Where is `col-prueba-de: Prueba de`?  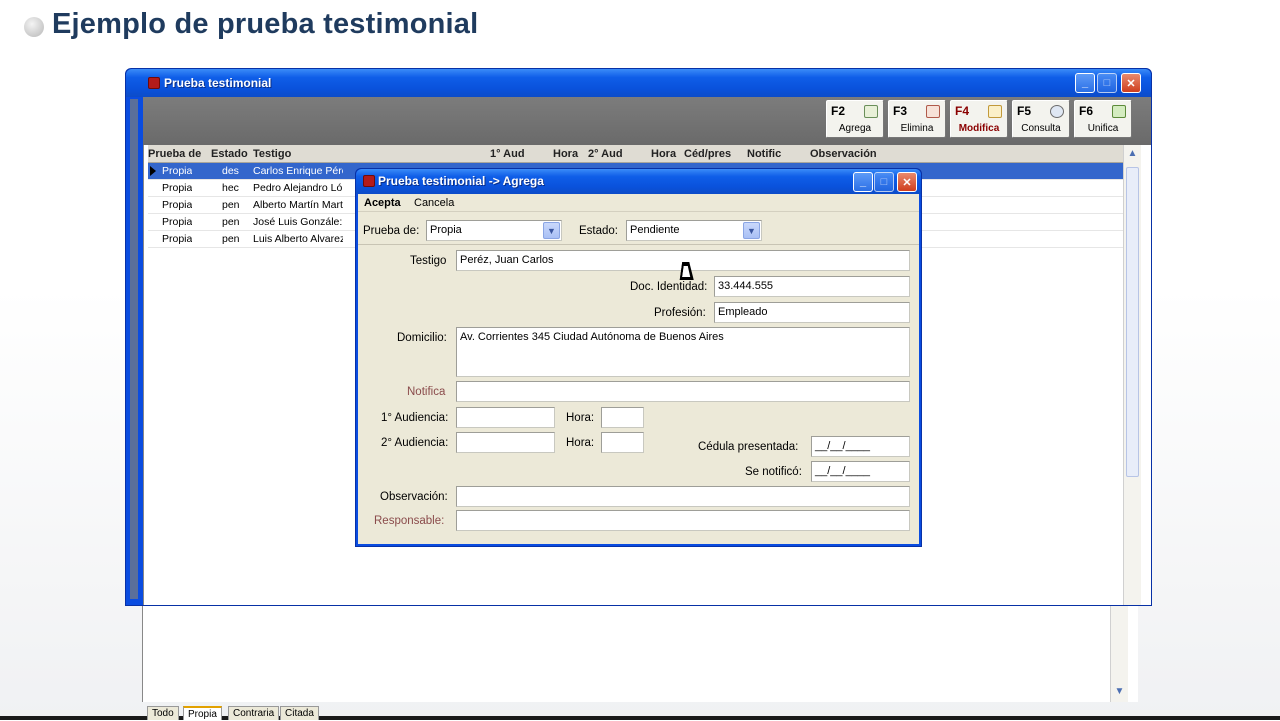
col-prueba-de: Prueba de is located at coordinates (174, 154).